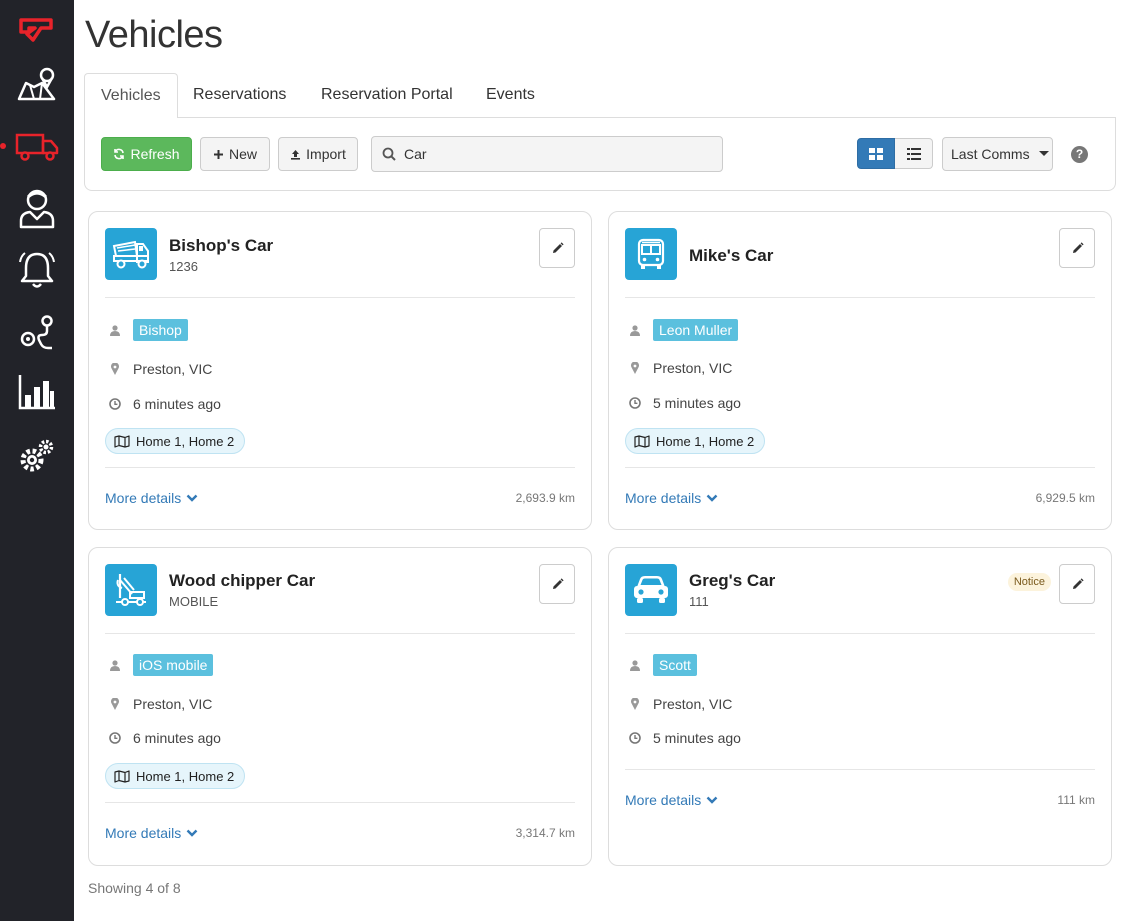 The image size is (1126, 921). I want to click on driver-badge: iOS mobile, so click(173, 665).